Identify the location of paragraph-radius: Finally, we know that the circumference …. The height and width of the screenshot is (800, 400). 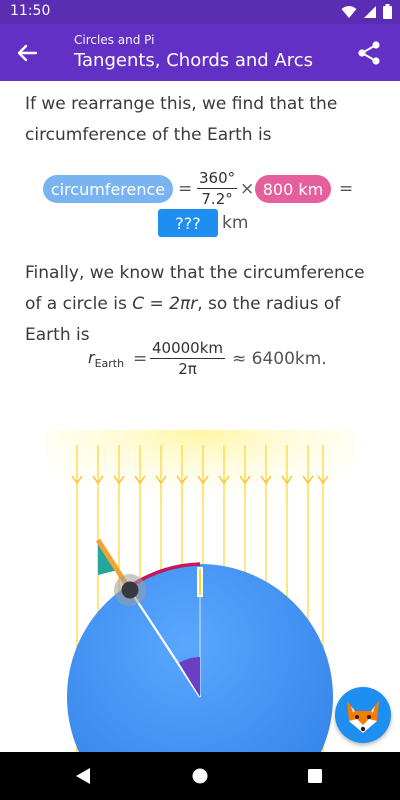
(202, 304).